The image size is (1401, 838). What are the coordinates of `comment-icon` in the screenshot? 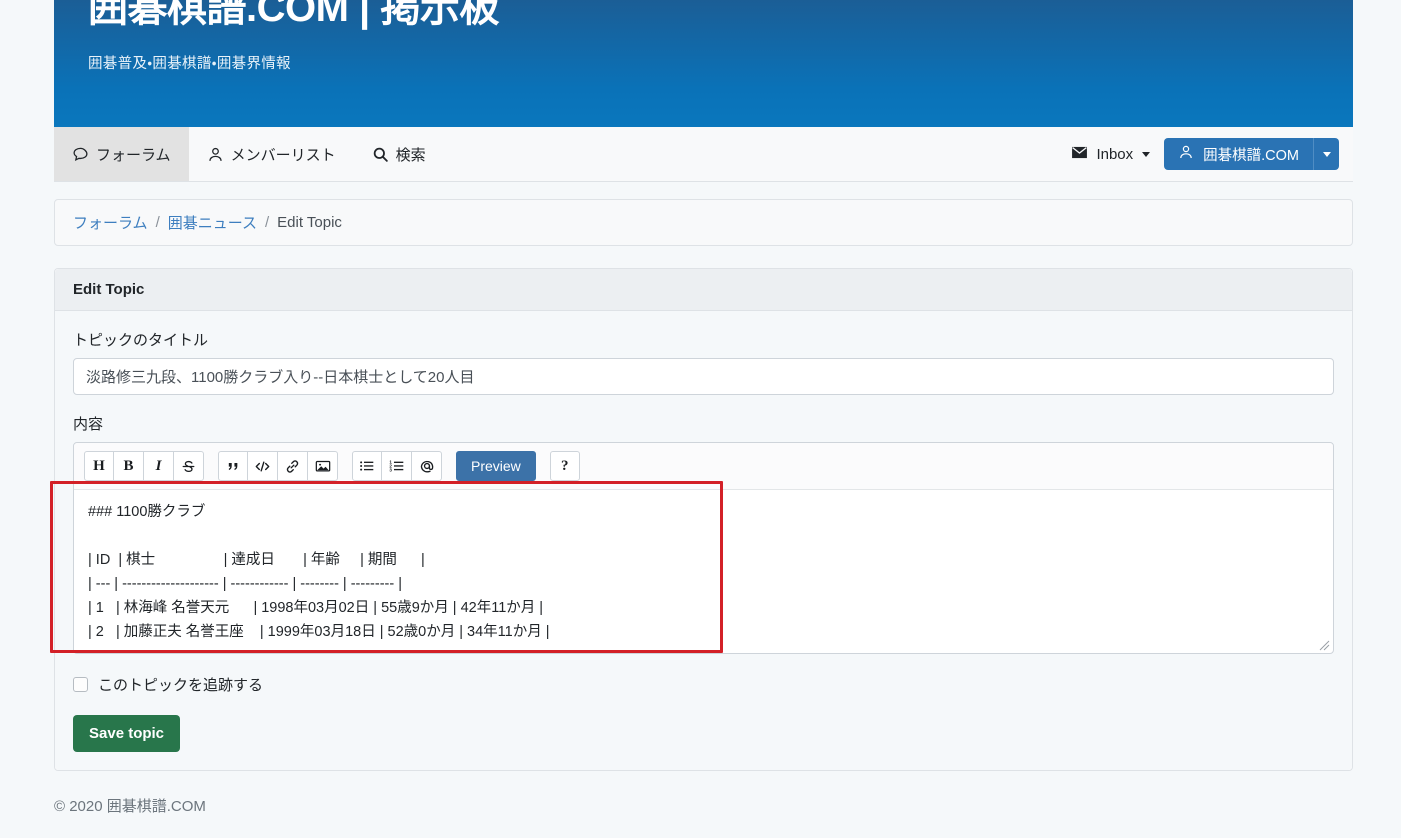 It's located at (80, 154).